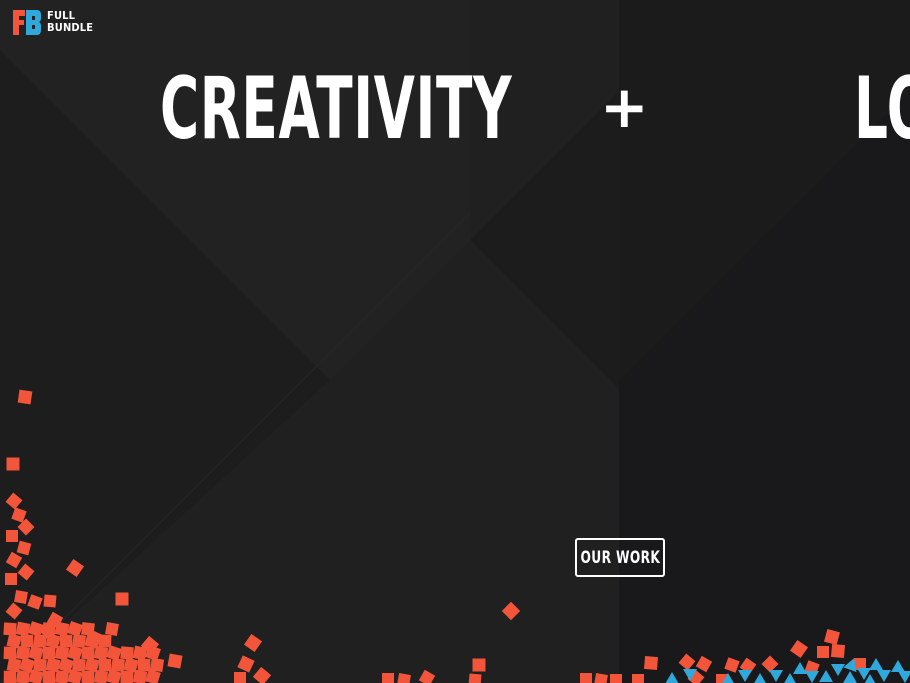 The width and height of the screenshot is (910, 683). I want to click on logo-wordmark: FULL BUNDLE, so click(70, 22).